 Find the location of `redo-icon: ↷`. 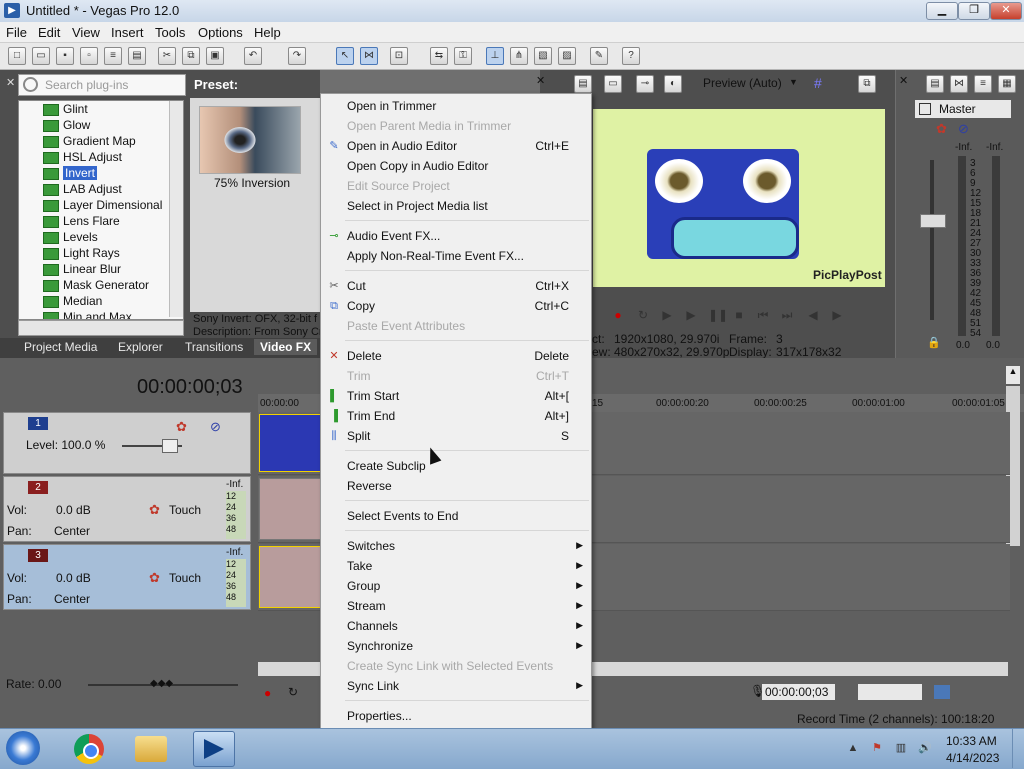

redo-icon: ↷ is located at coordinates (297, 56).